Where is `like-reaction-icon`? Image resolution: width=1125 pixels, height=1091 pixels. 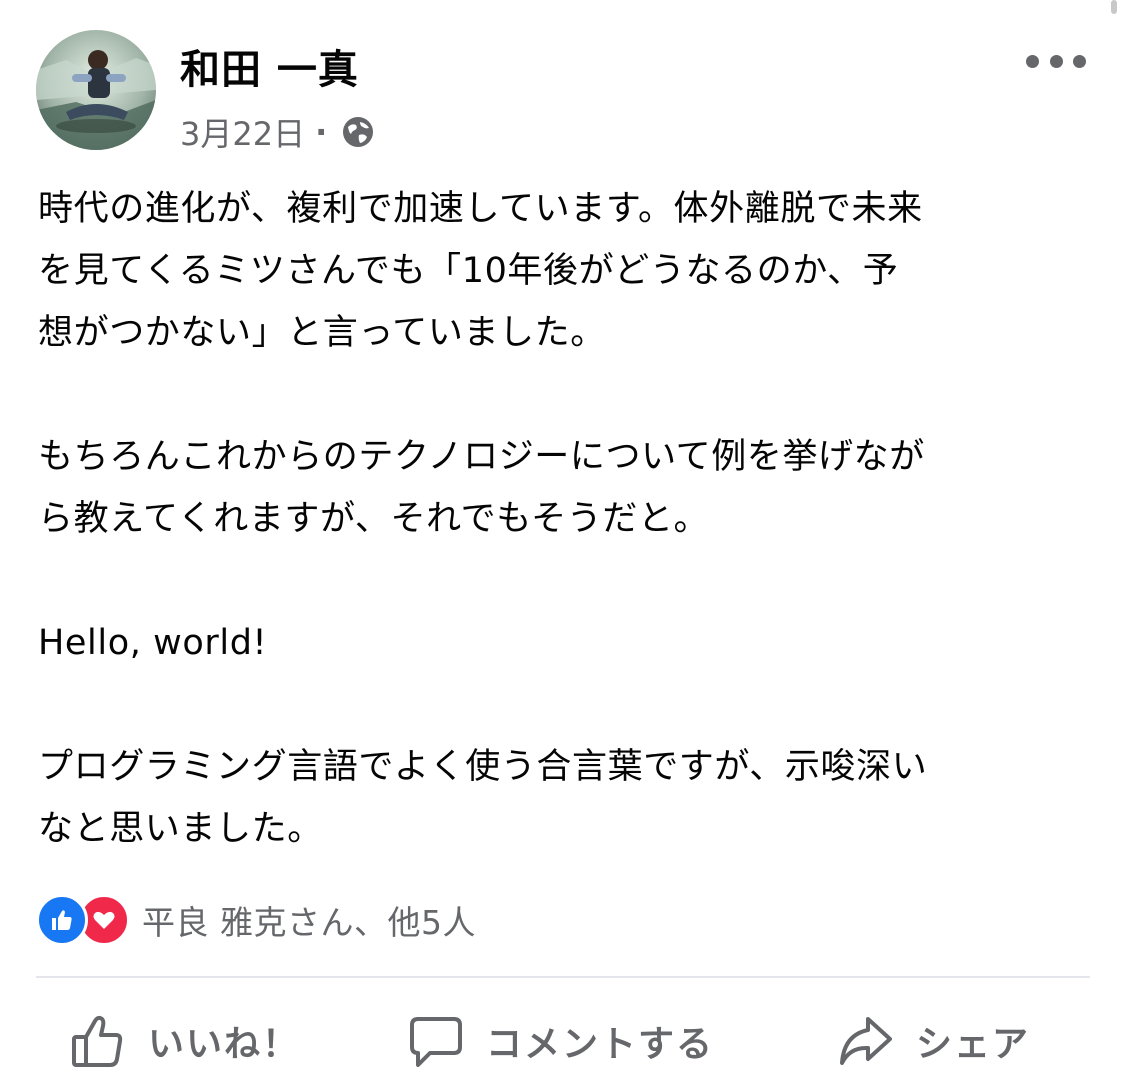 like-reaction-icon is located at coordinates (62, 920).